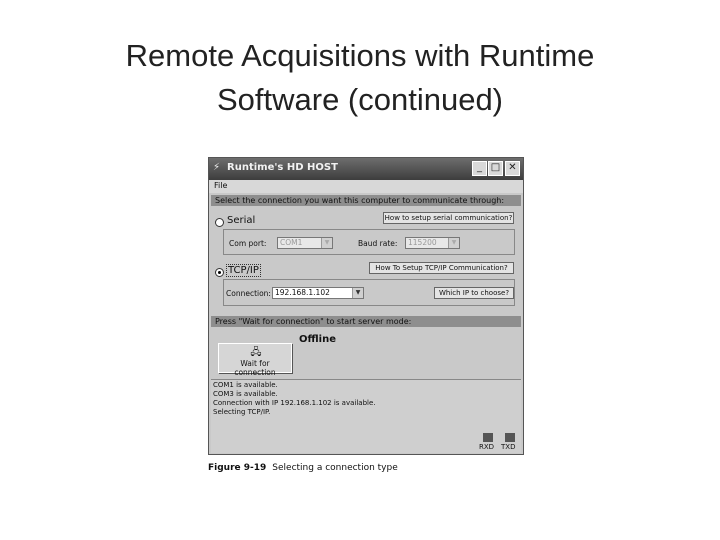 The image size is (720, 540). I want to click on com-port-label: Com port:, so click(248, 243).